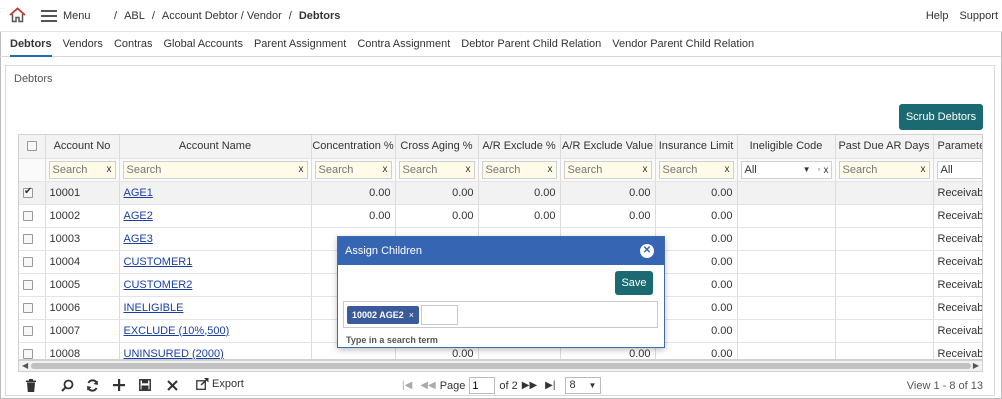 This screenshot has height=399, width=1002. Describe the element at coordinates (203, 45) in the screenshot. I see `tab-global-accounts: Global Accounts` at that location.